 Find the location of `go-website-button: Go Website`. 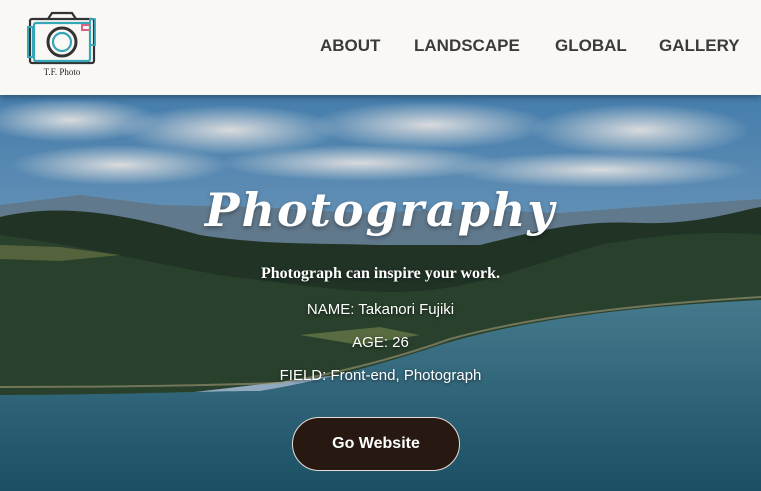

go-website-button: Go Website is located at coordinates (376, 444).